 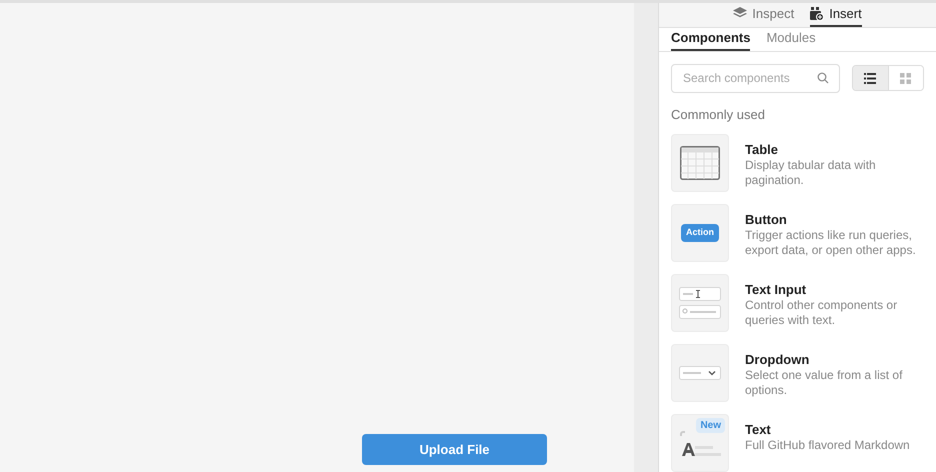 What do you see at coordinates (710, 425) in the screenshot?
I see `new-badge: New` at bounding box center [710, 425].